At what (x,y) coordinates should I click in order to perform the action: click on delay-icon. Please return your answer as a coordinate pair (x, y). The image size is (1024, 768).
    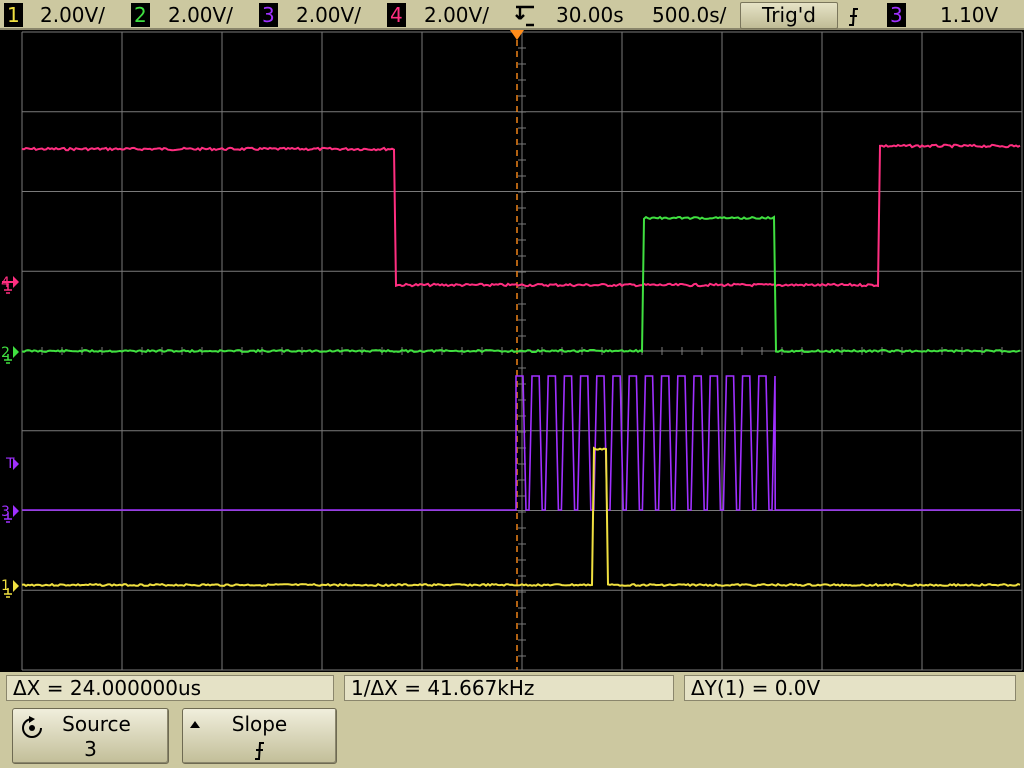
    Looking at the image, I should click on (524, 16).